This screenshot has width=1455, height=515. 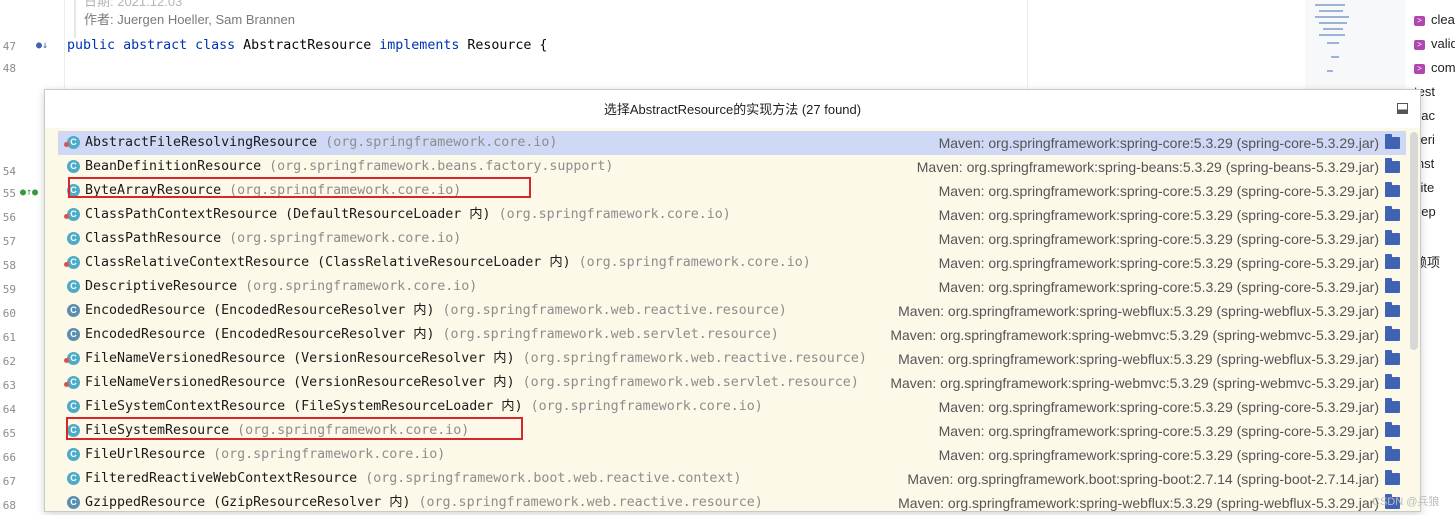 I want to click on class-name: AbstractResource, so click(x=307, y=45).